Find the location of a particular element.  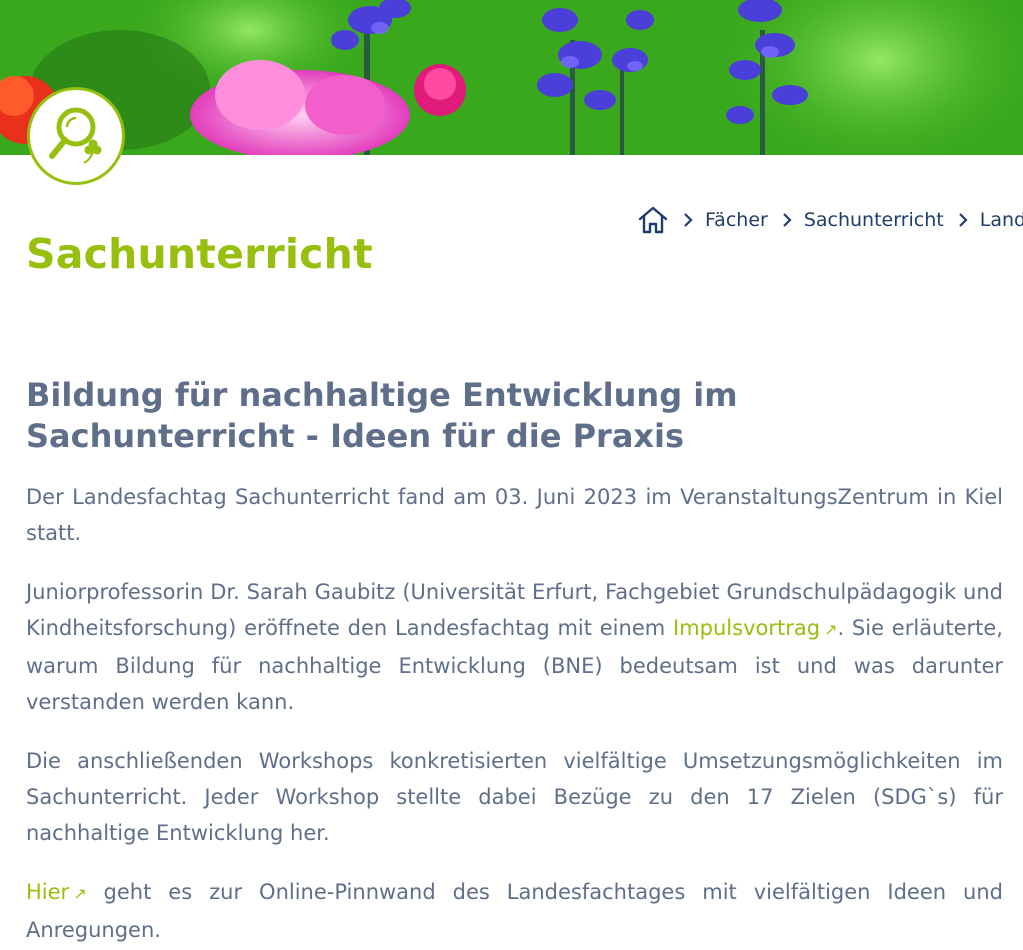

hier-link: Hier ↗ is located at coordinates (56, 892).